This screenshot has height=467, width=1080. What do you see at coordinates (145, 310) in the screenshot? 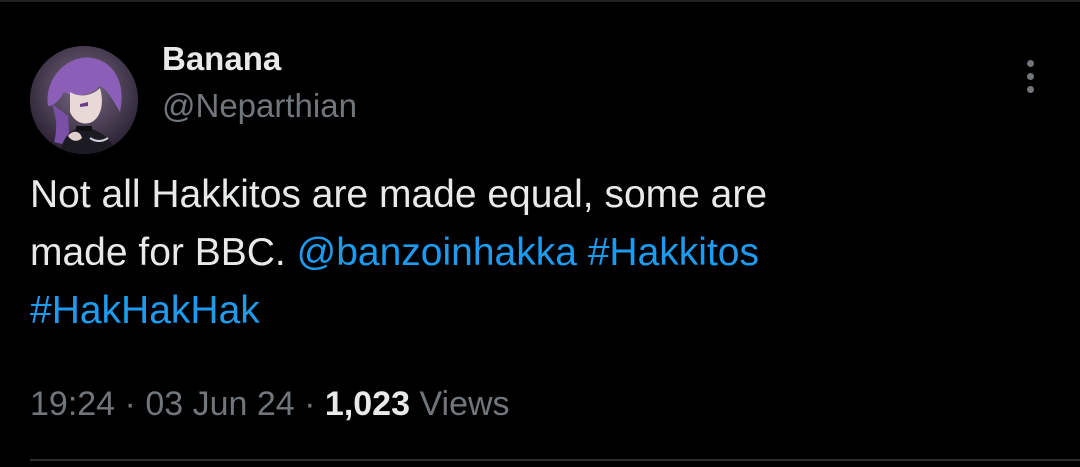
I see `hashtag-link: #HakHakHak` at bounding box center [145, 310].